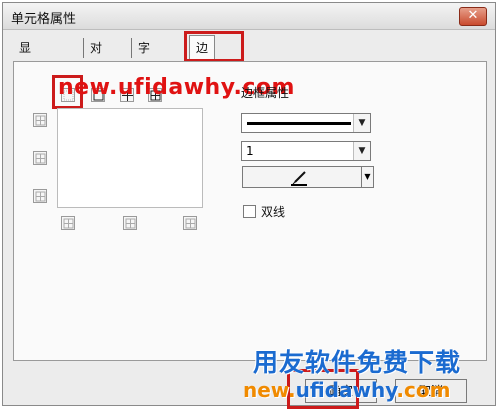 The width and height of the screenshot is (500, 410). Describe the element at coordinates (249, 211) in the screenshot. I see `double-line-checkbox` at that location.